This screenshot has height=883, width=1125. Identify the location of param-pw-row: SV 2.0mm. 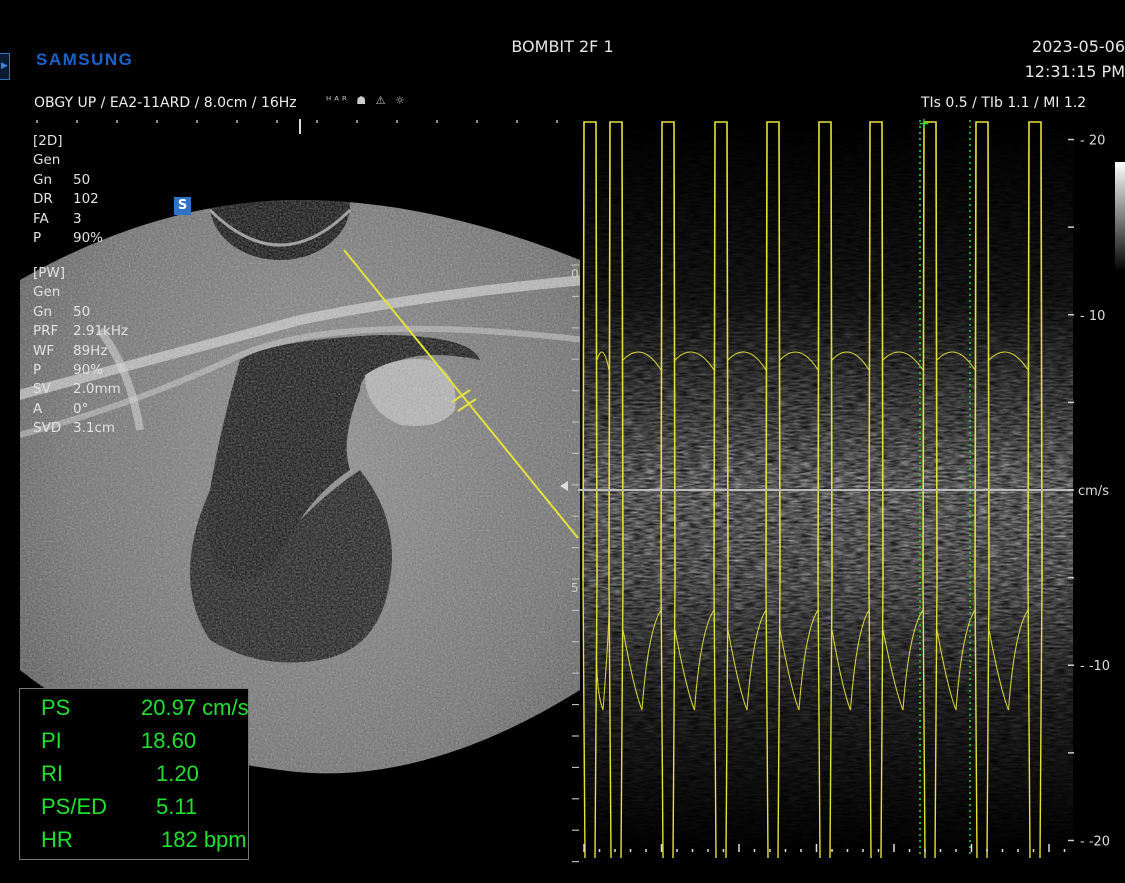
(80, 389).